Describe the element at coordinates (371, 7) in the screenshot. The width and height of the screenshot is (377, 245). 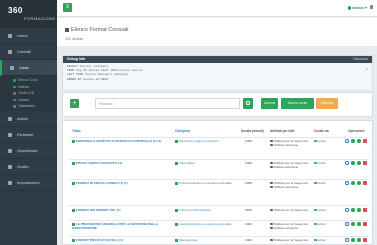
I see `bell-icon` at that location.